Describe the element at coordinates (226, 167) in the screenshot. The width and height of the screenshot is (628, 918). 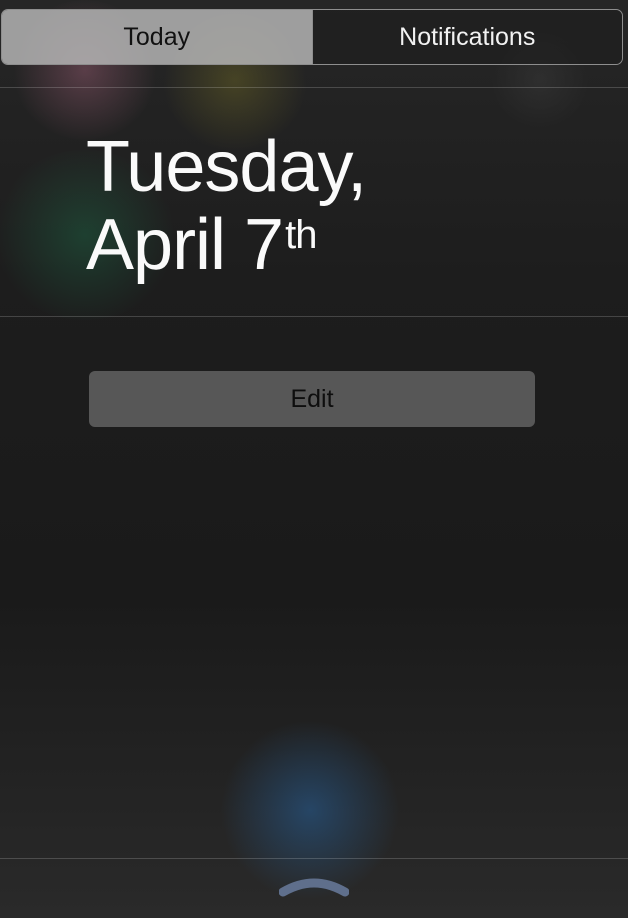
I see `date-weekday: Tuesday,` at that location.